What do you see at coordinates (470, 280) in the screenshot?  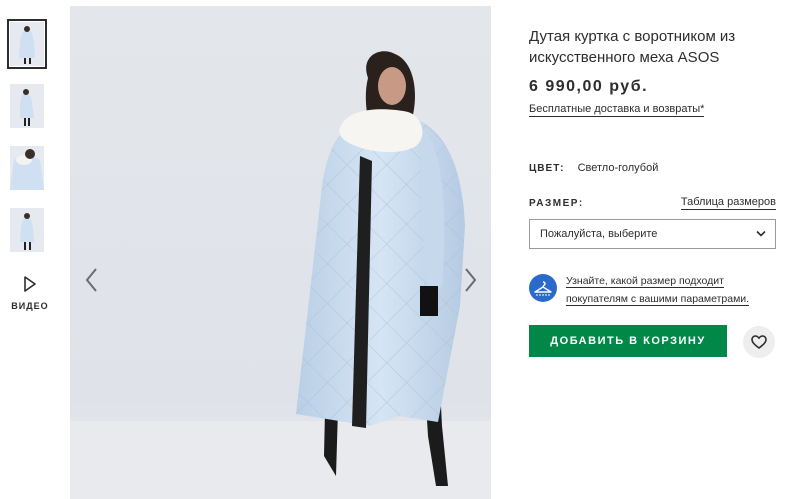 I see `chevron-right-icon` at bounding box center [470, 280].